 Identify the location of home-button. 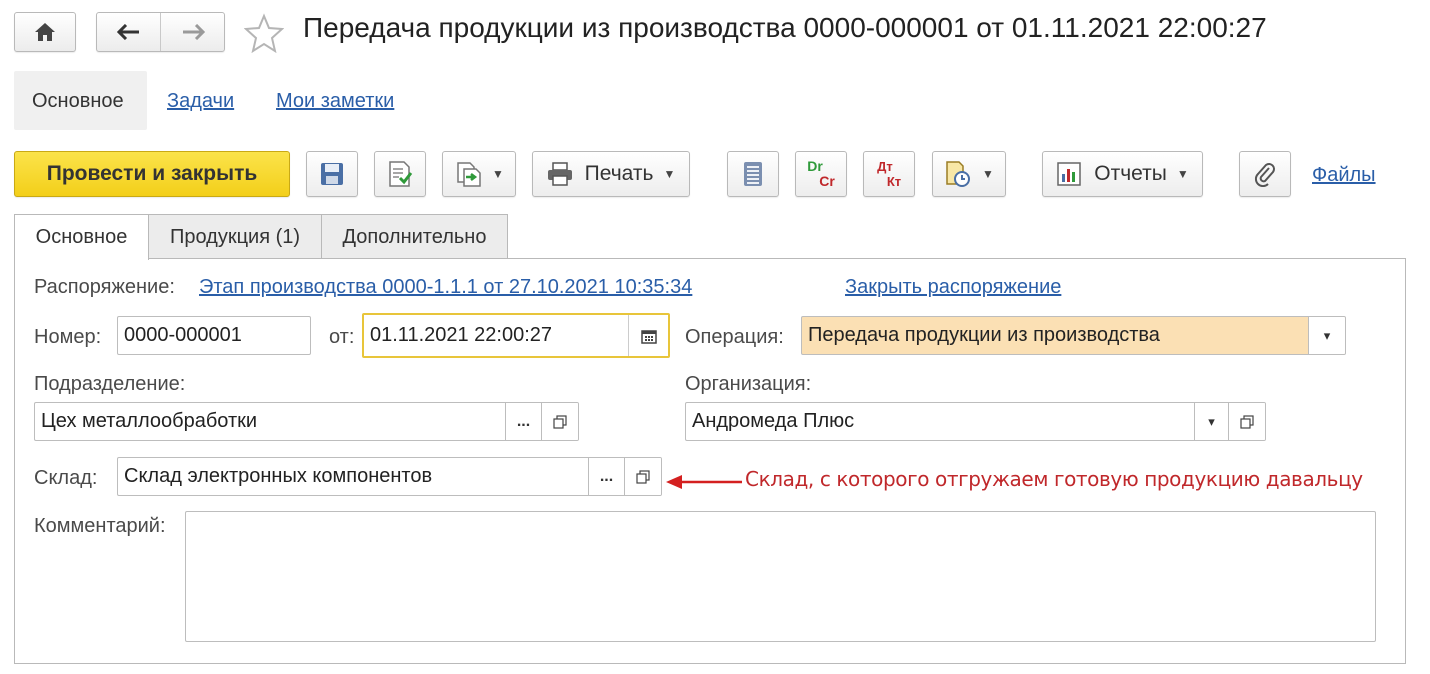
(45, 32).